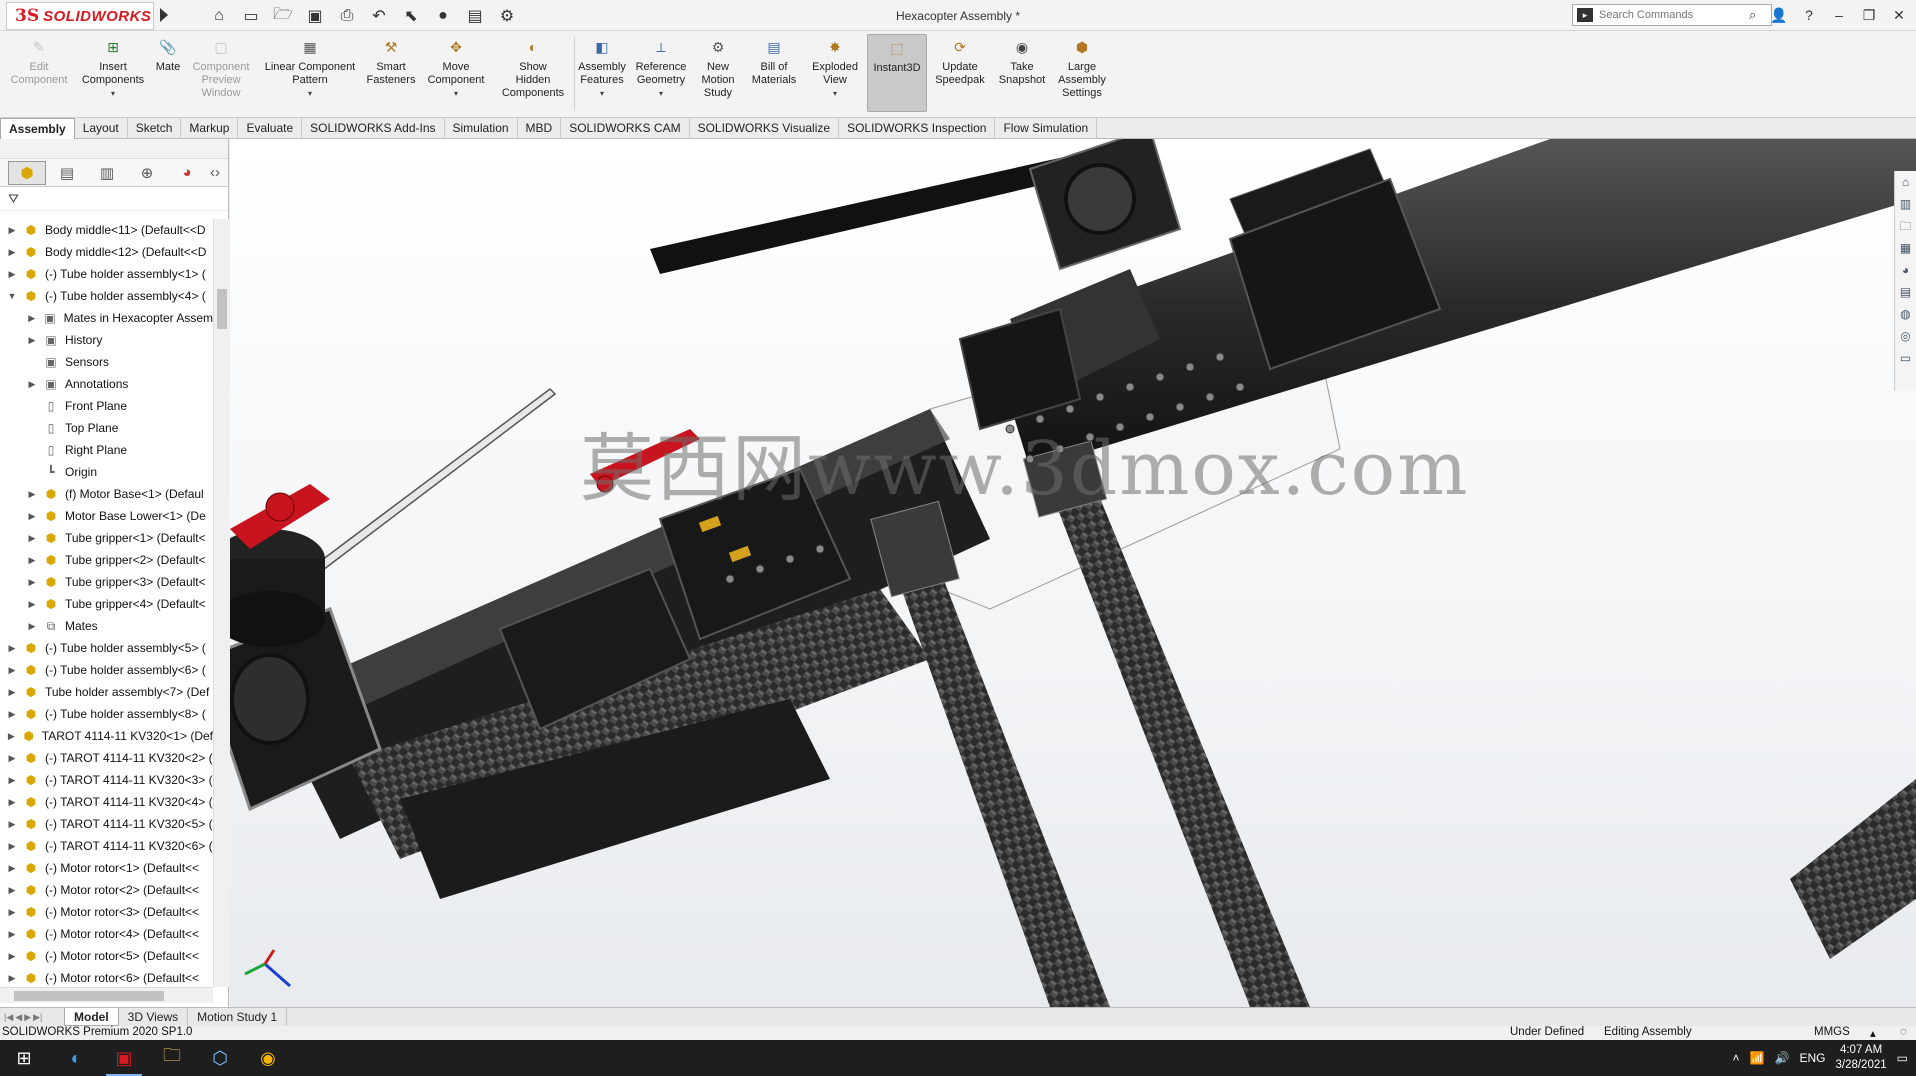 This screenshot has height=1076, width=1916. What do you see at coordinates (106, 977) in the screenshot?
I see `tree-node: ▶ ⬢ (-) Motor rotor<6> (Default<<` at bounding box center [106, 977].